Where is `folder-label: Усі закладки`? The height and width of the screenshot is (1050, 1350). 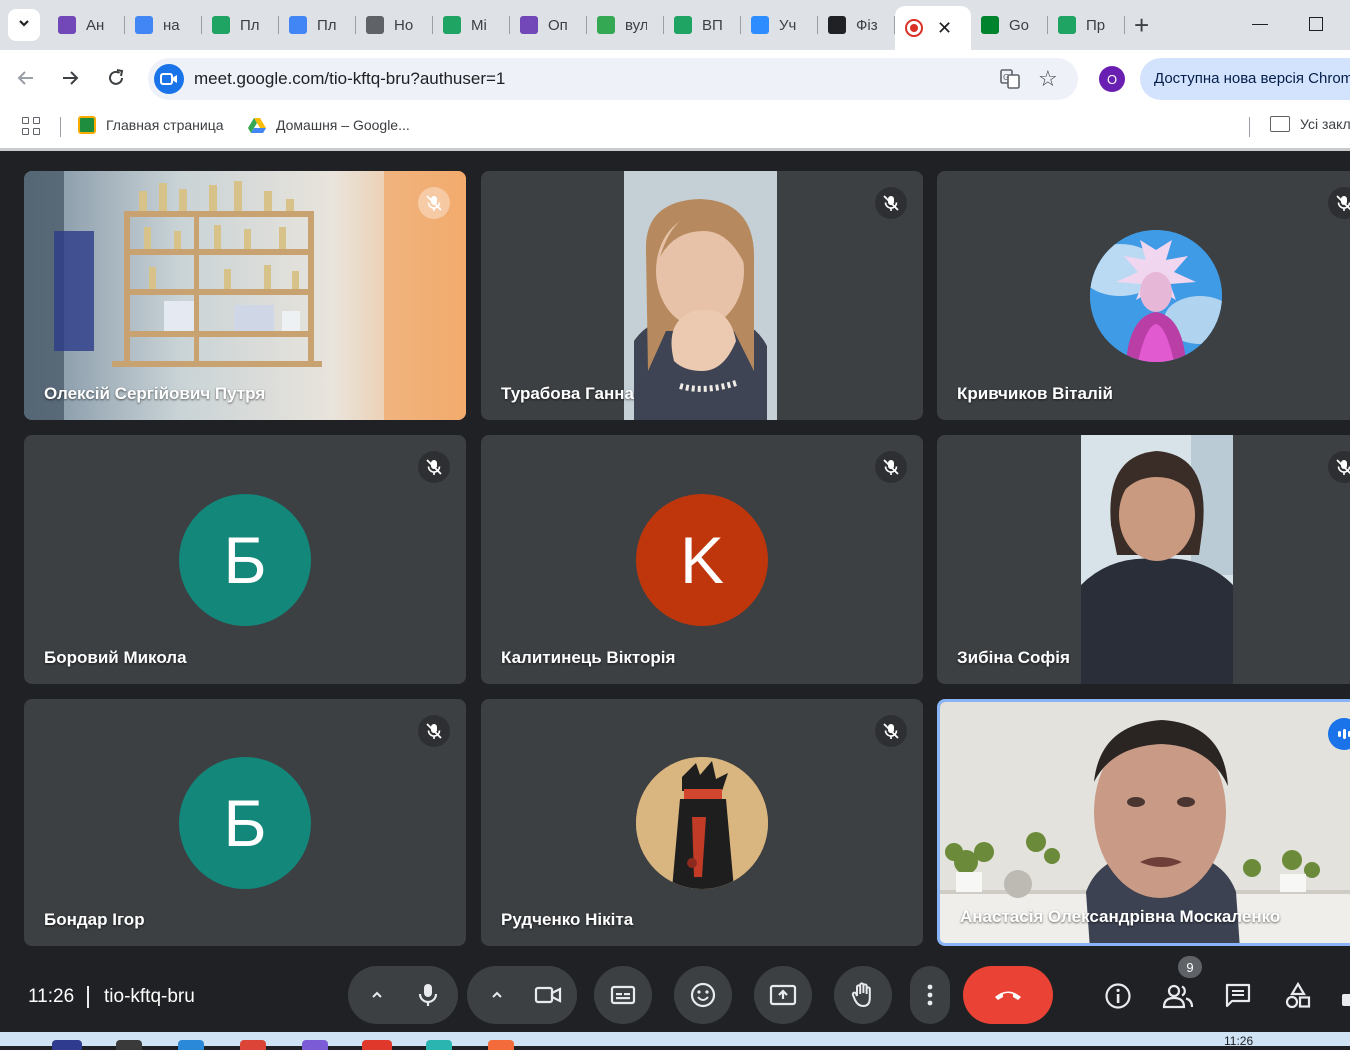
folder-label: Усі закладки is located at coordinates (1325, 124).